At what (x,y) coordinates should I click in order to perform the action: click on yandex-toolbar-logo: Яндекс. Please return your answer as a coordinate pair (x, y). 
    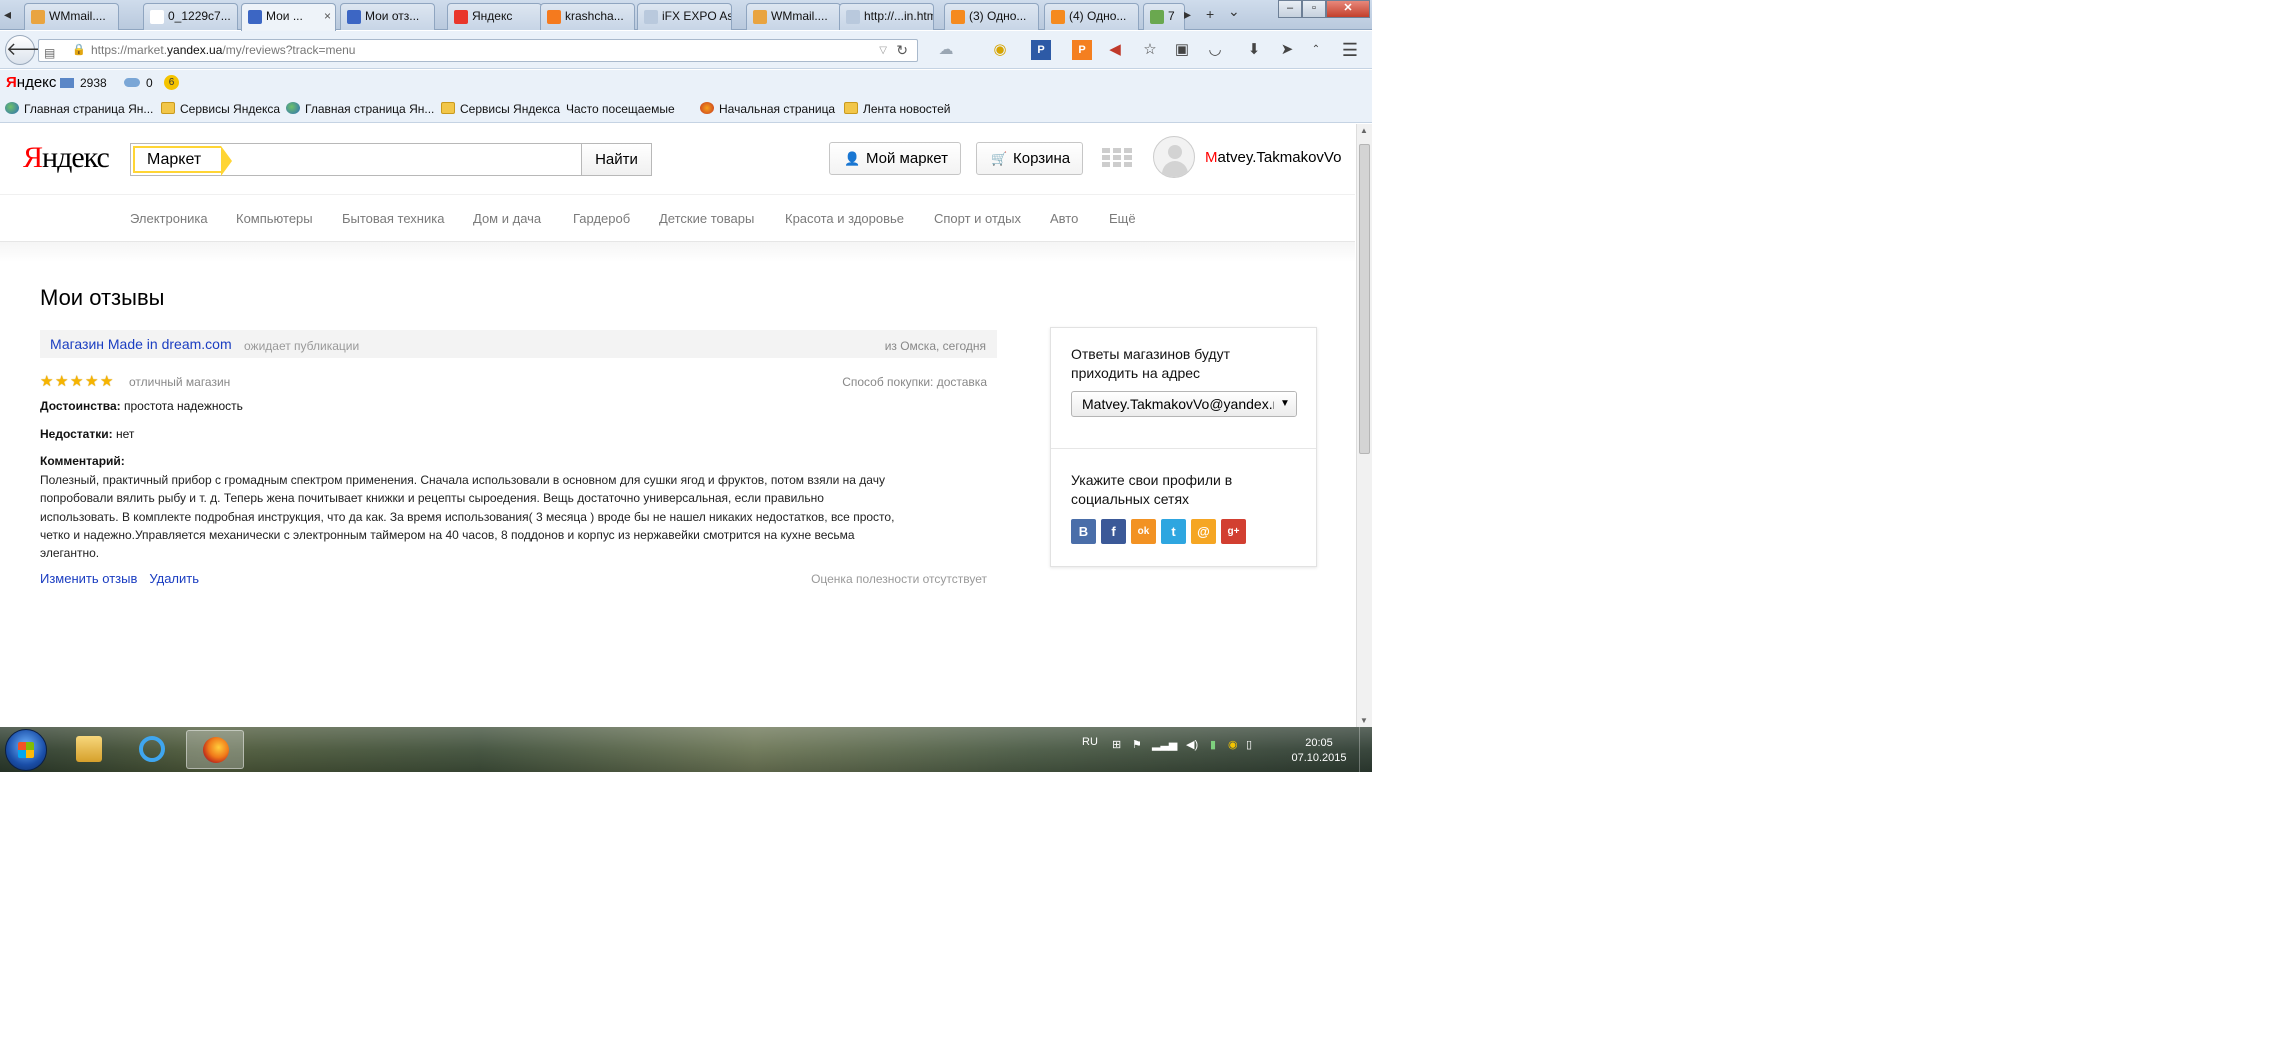
    Looking at the image, I should click on (31, 82).